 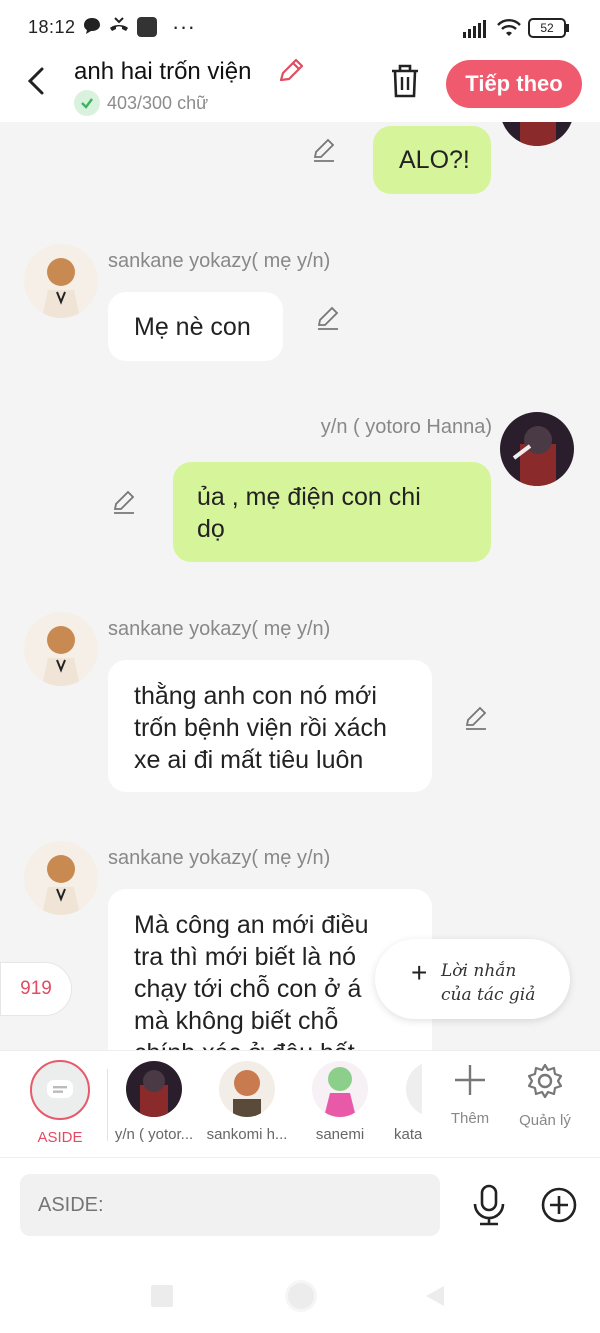 I want to click on aside-button, so click(x=60, y=1090).